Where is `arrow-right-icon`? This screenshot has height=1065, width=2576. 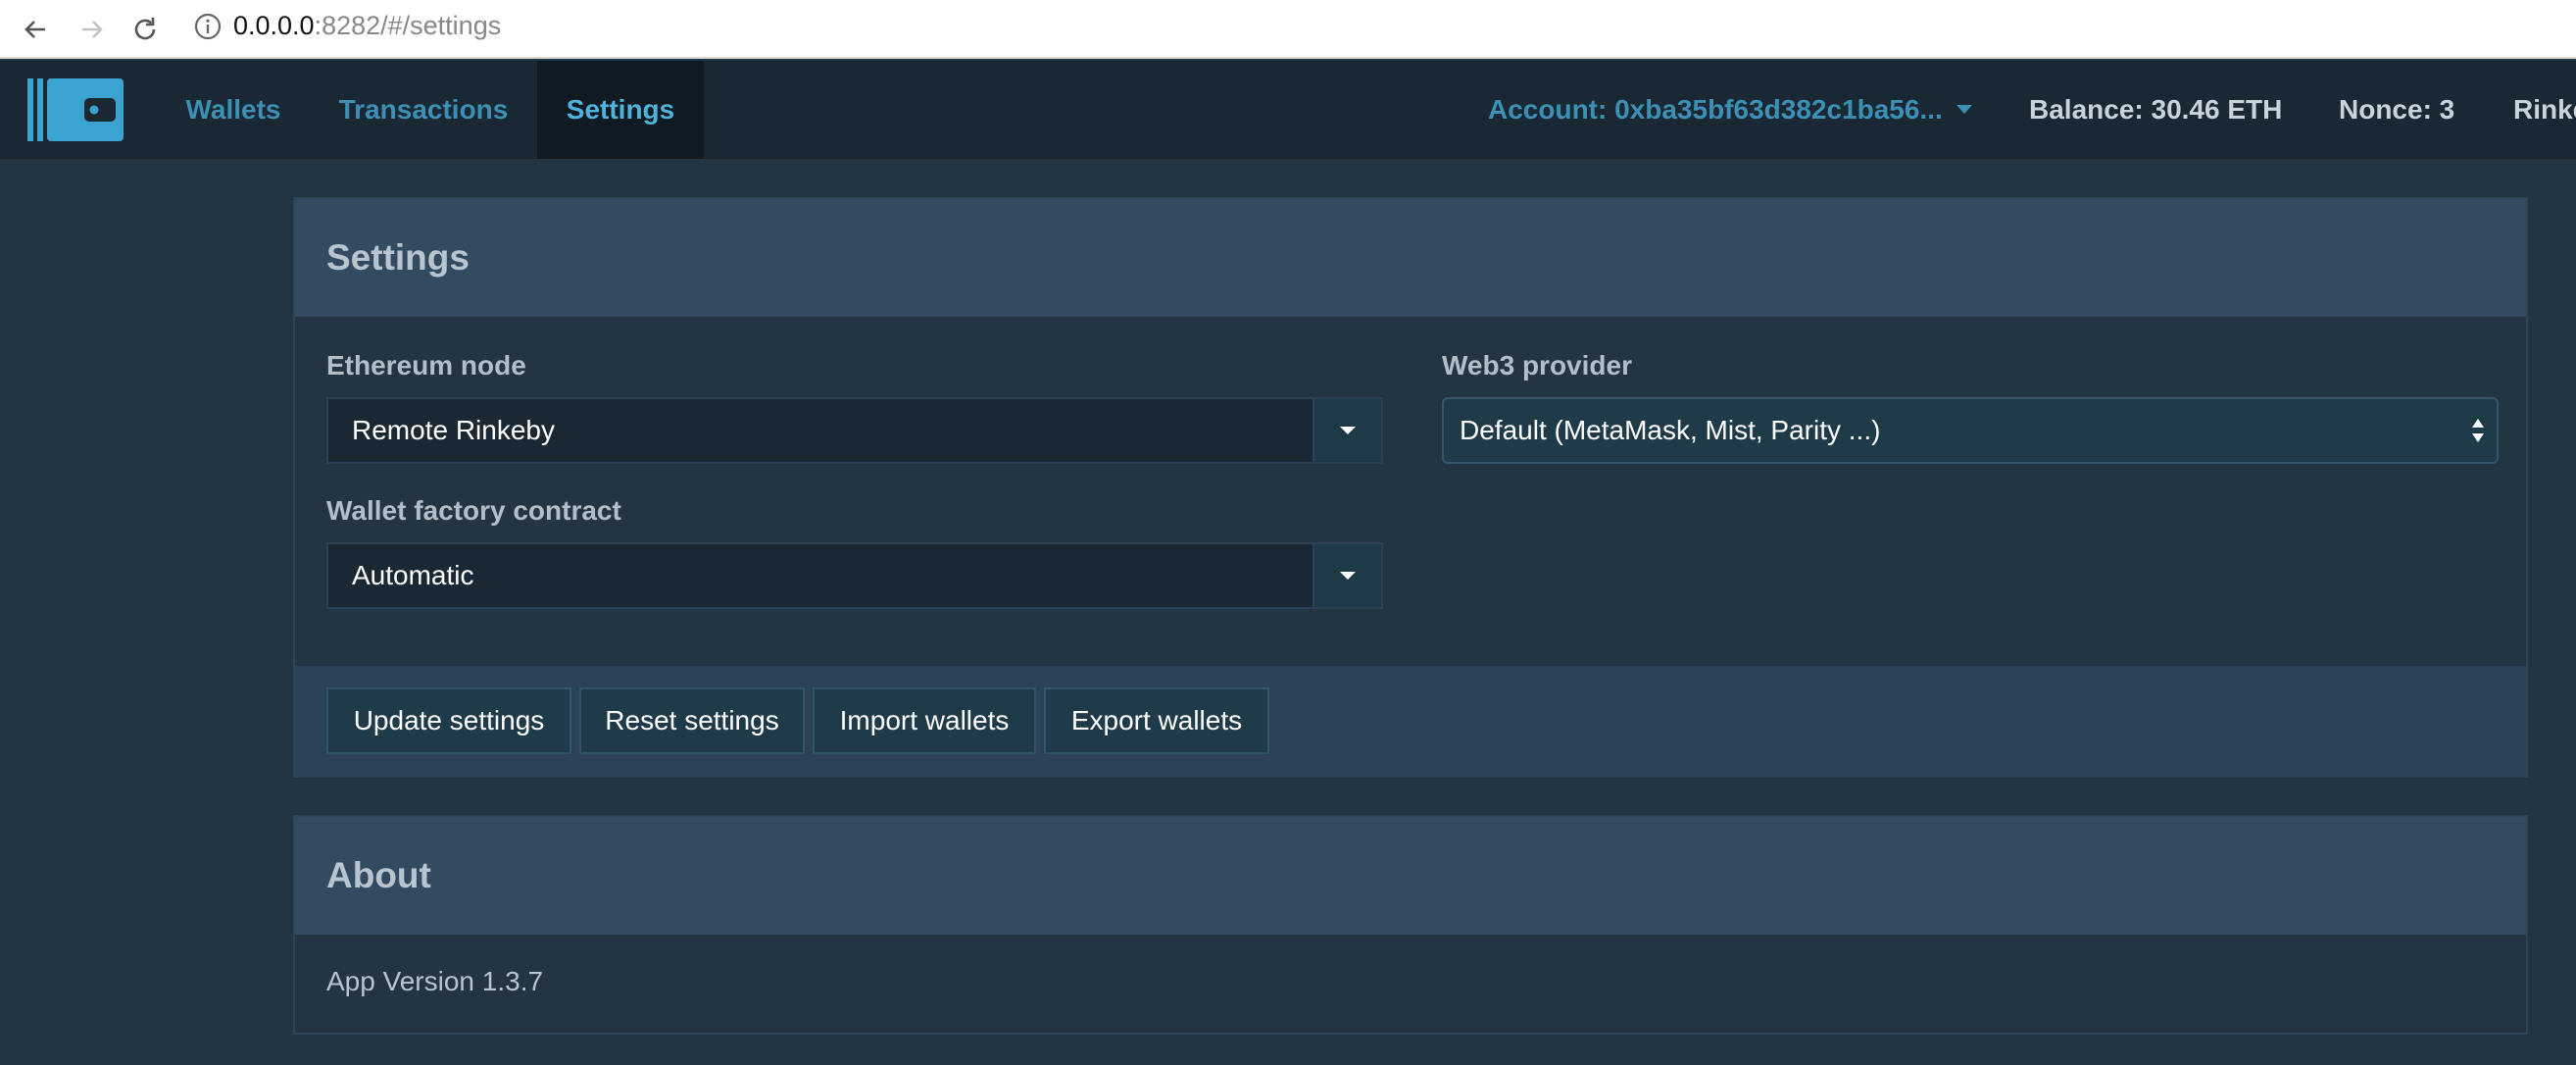 arrow-right-icon is located at coordinates (92, 29).